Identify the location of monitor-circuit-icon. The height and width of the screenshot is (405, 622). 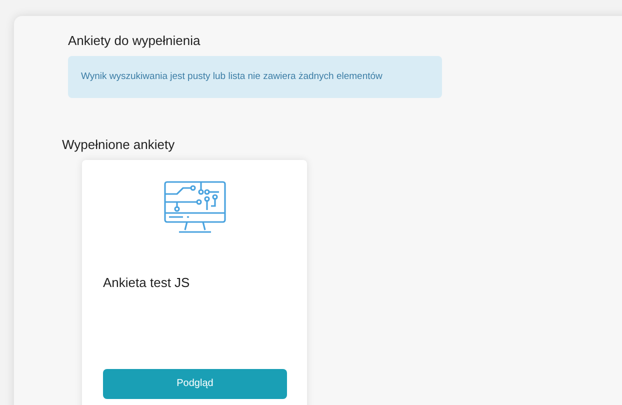
(194, 208).